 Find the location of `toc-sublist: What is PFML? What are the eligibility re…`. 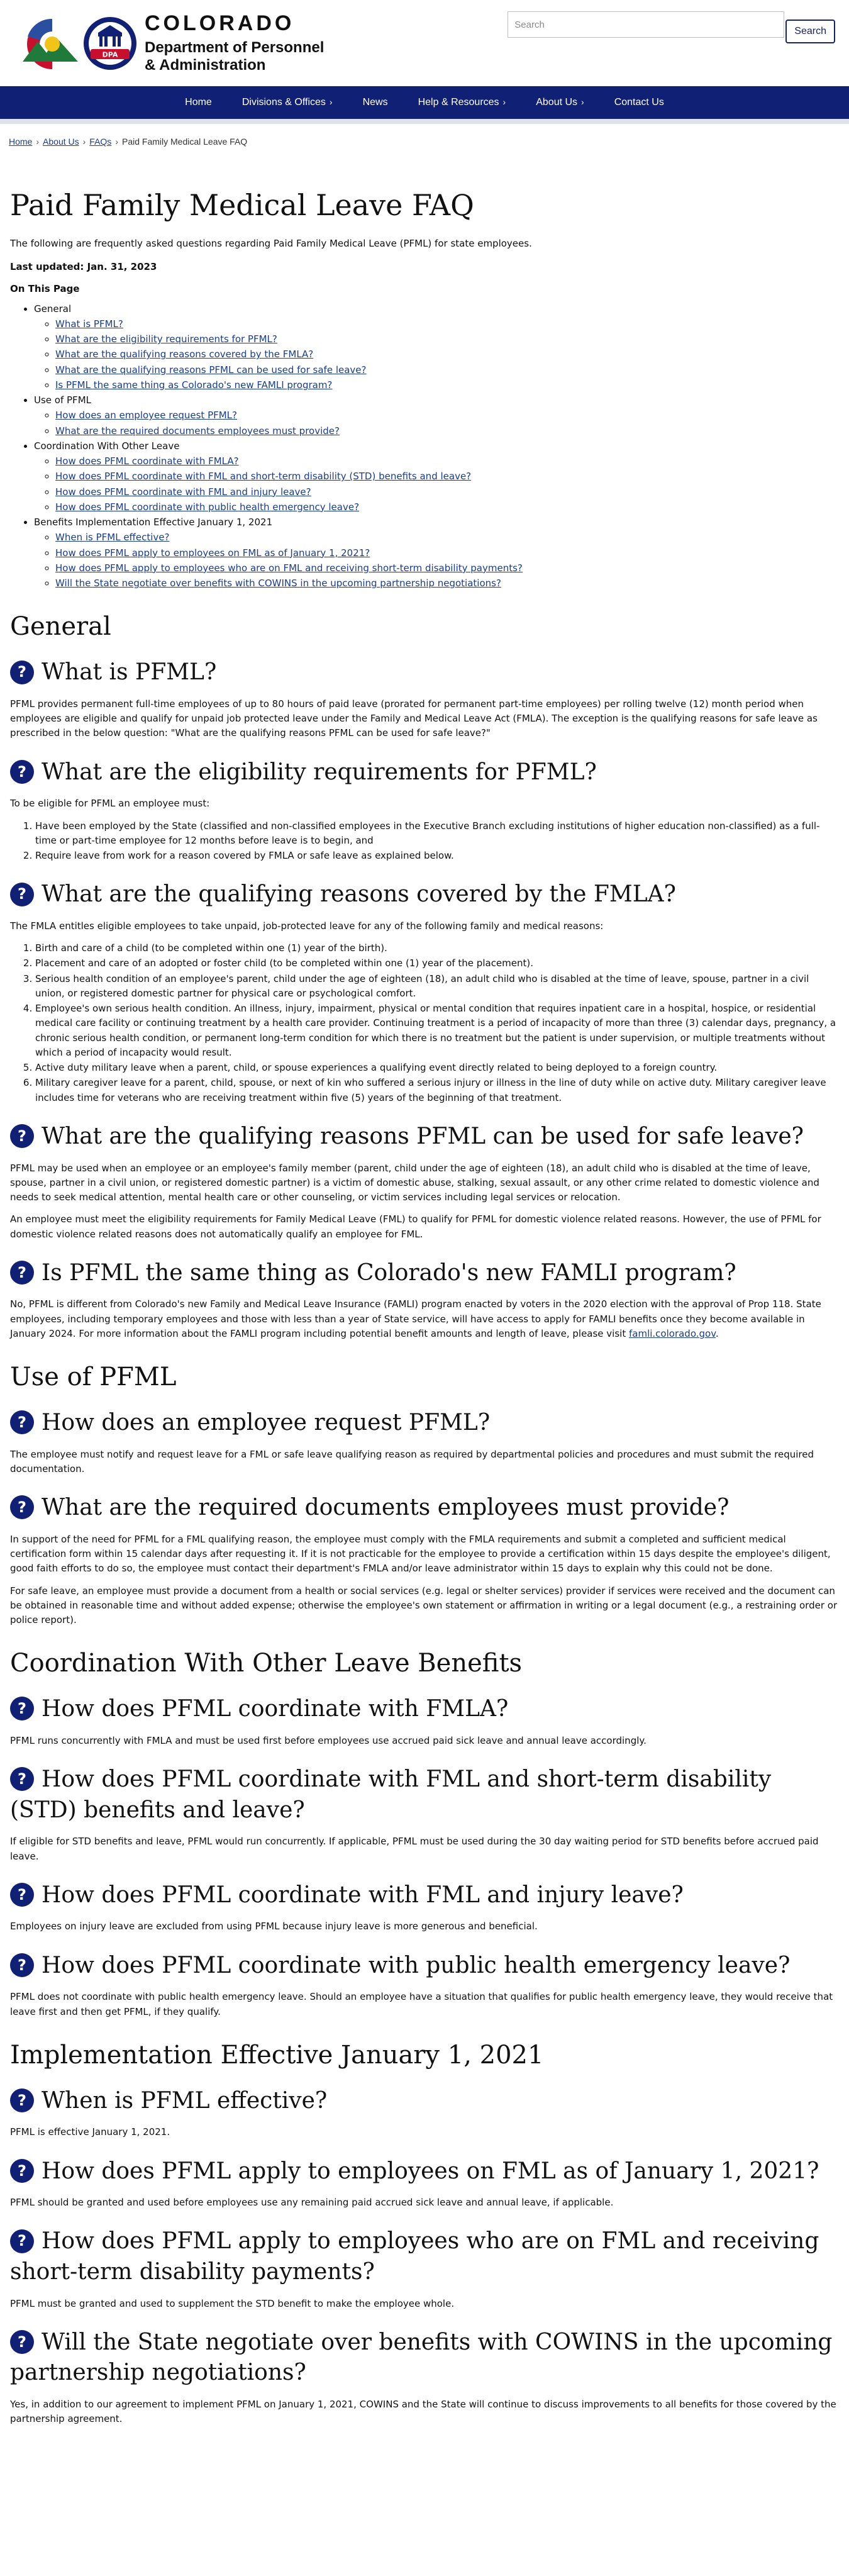

toc-sublist: What is PFML? What are the eligibility re… is located at coordinates (436, 355).